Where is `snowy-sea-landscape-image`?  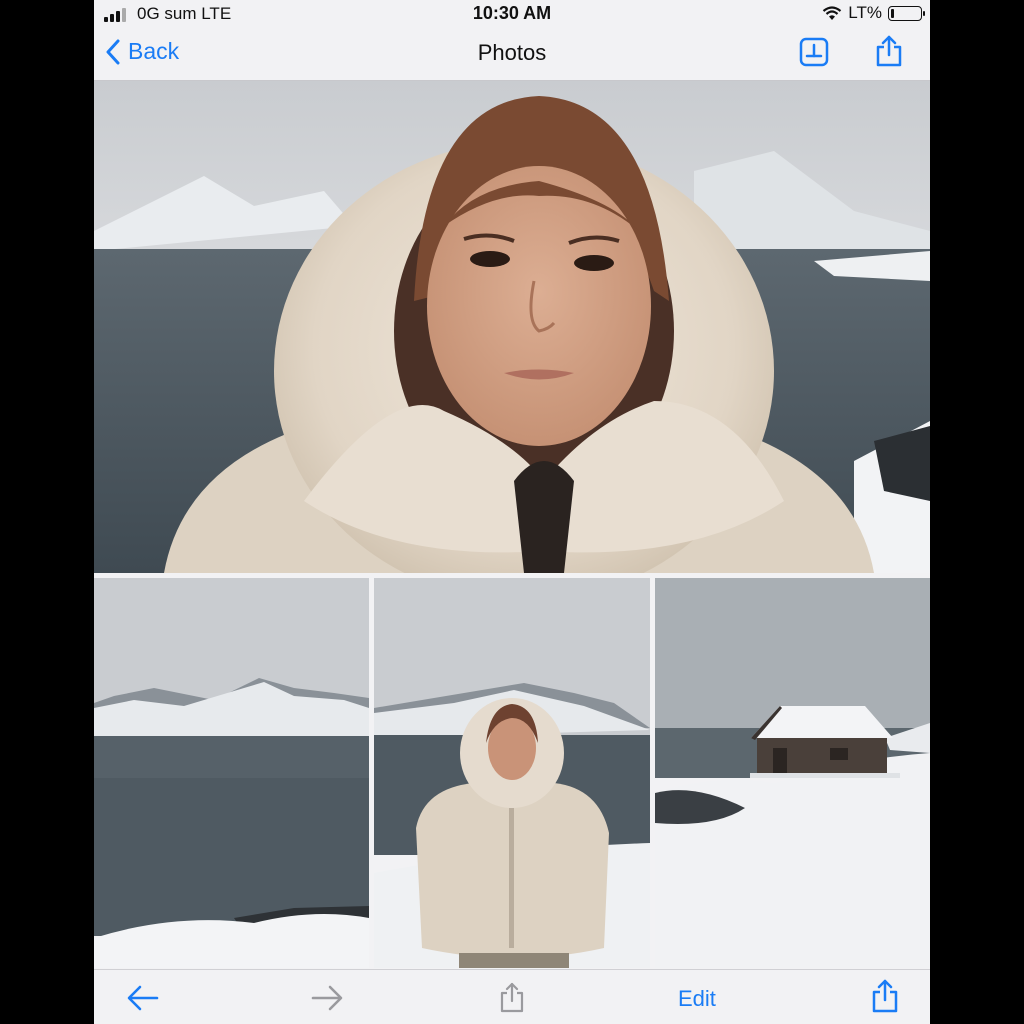 snowy-sea-landscape-image is located at coordinates (231, 773).